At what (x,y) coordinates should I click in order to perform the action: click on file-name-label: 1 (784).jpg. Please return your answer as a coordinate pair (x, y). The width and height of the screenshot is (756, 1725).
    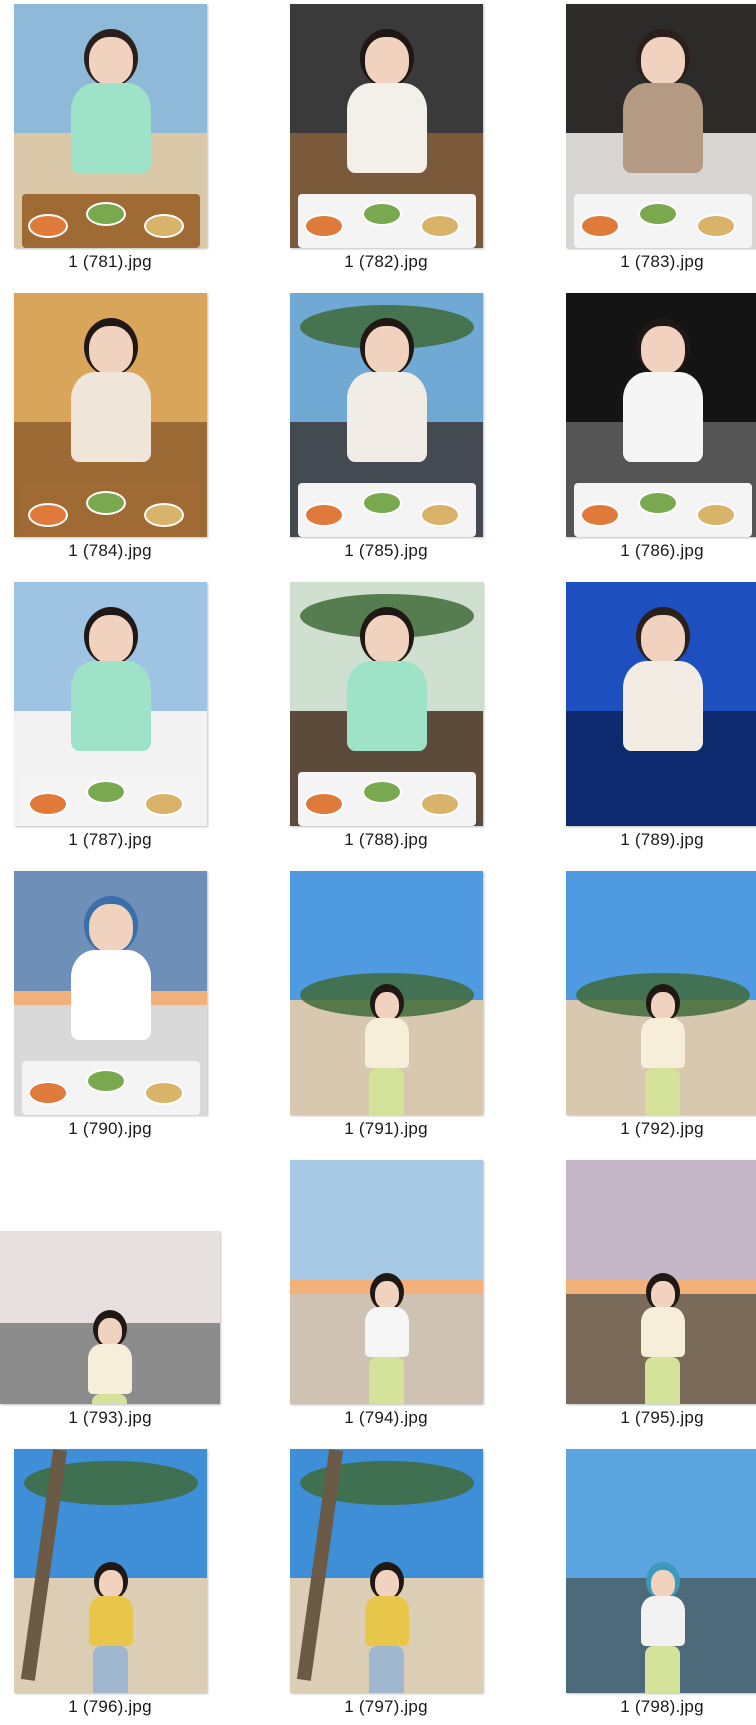
    Looking at the image, I should click on (110, 551).